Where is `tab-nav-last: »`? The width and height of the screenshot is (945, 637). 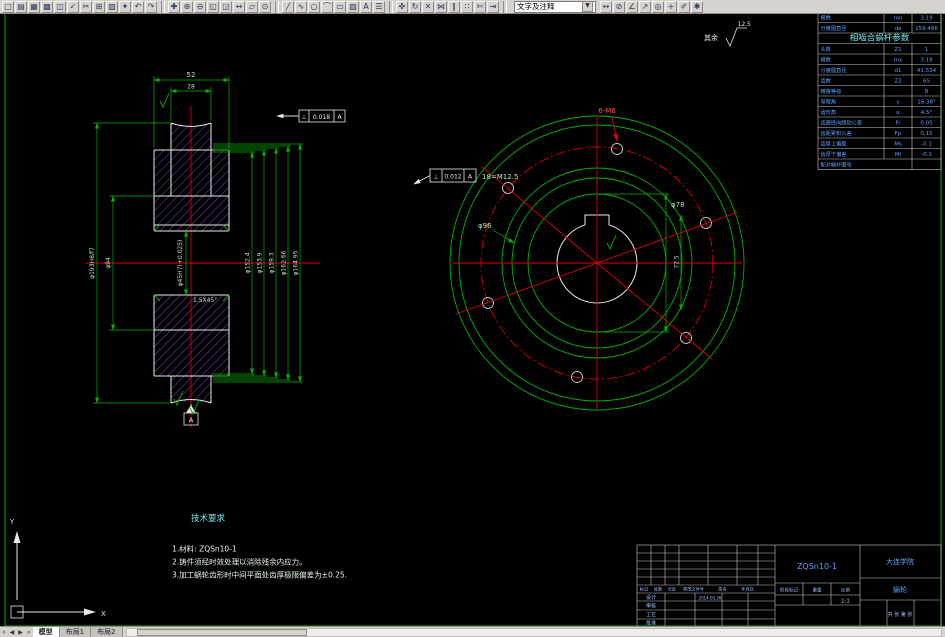
tab-nav-last: » is located at coordinates (29, 632).